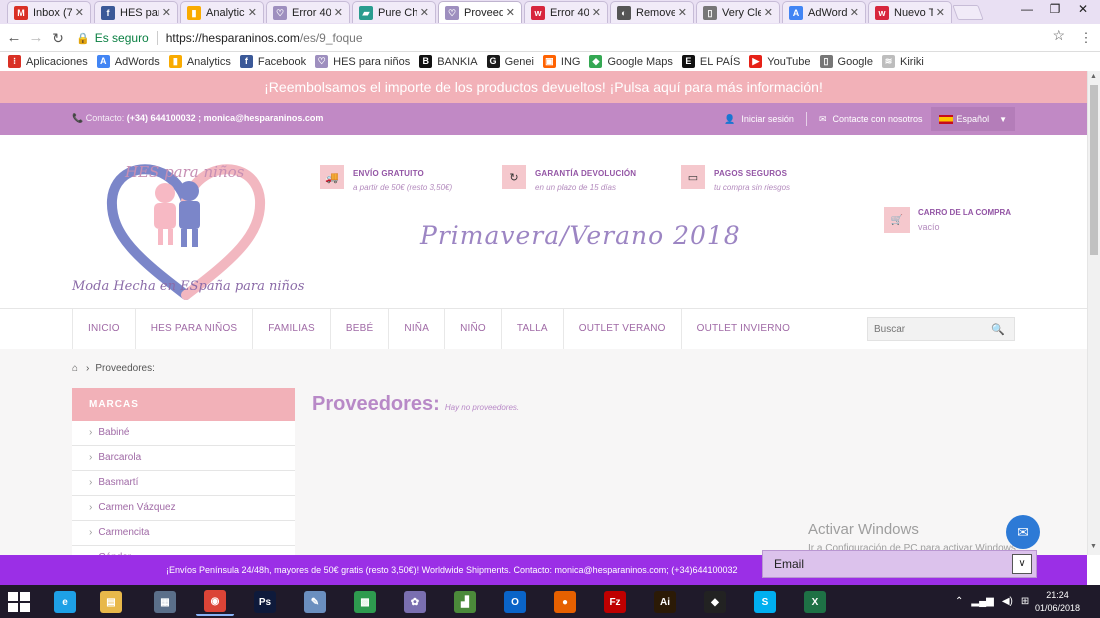 This screenshot has width=1100, height=618. Describe the element at coordinates (561, 61) in the screenshot. I see `bookmark-item: ▣ ING` at that location.